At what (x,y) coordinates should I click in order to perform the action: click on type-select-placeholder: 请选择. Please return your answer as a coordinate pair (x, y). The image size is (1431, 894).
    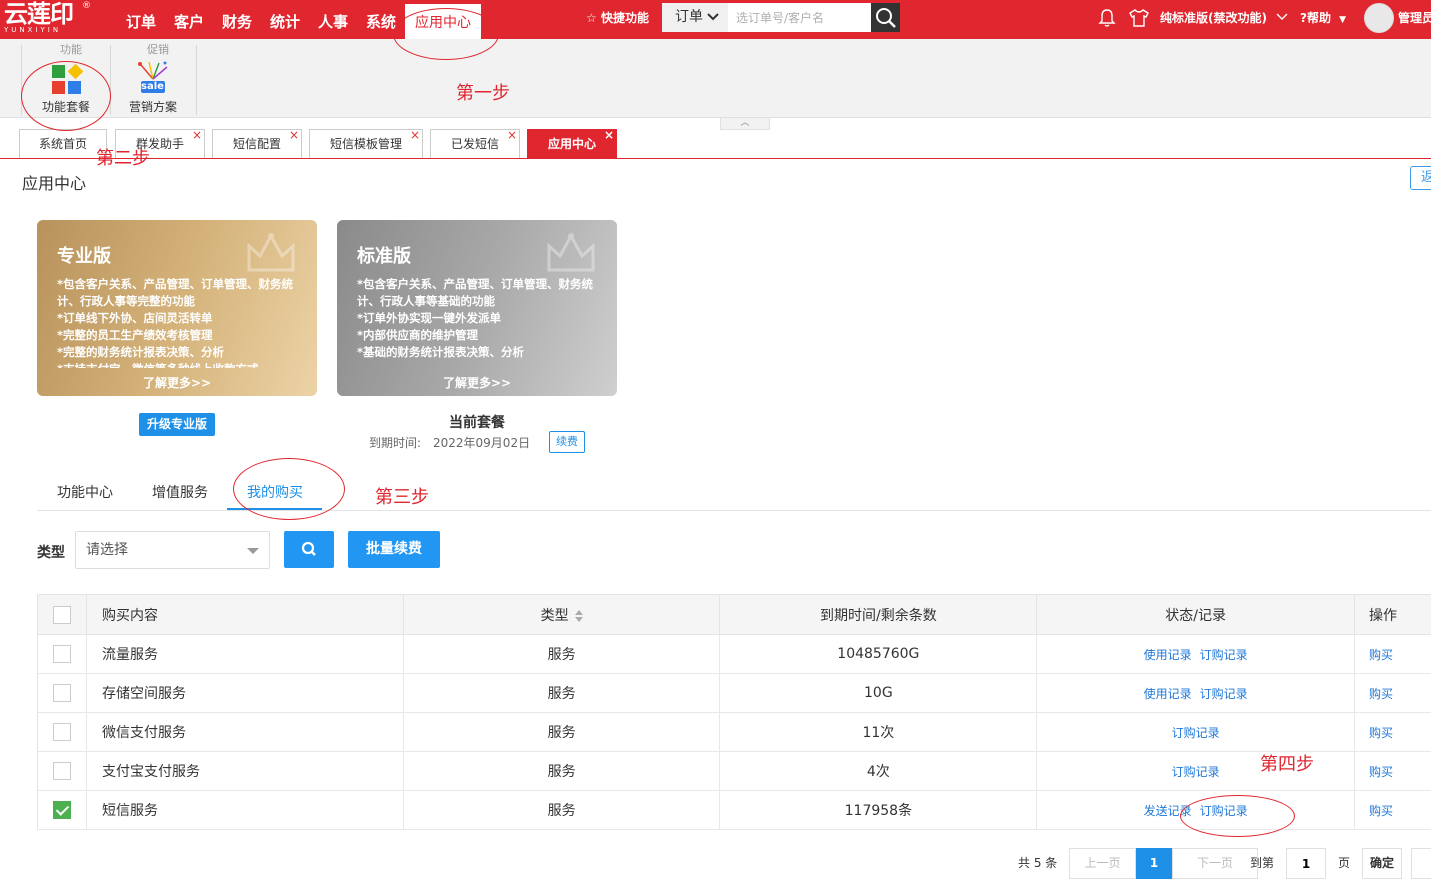
    Looking at the image, I should click on (107, 550).